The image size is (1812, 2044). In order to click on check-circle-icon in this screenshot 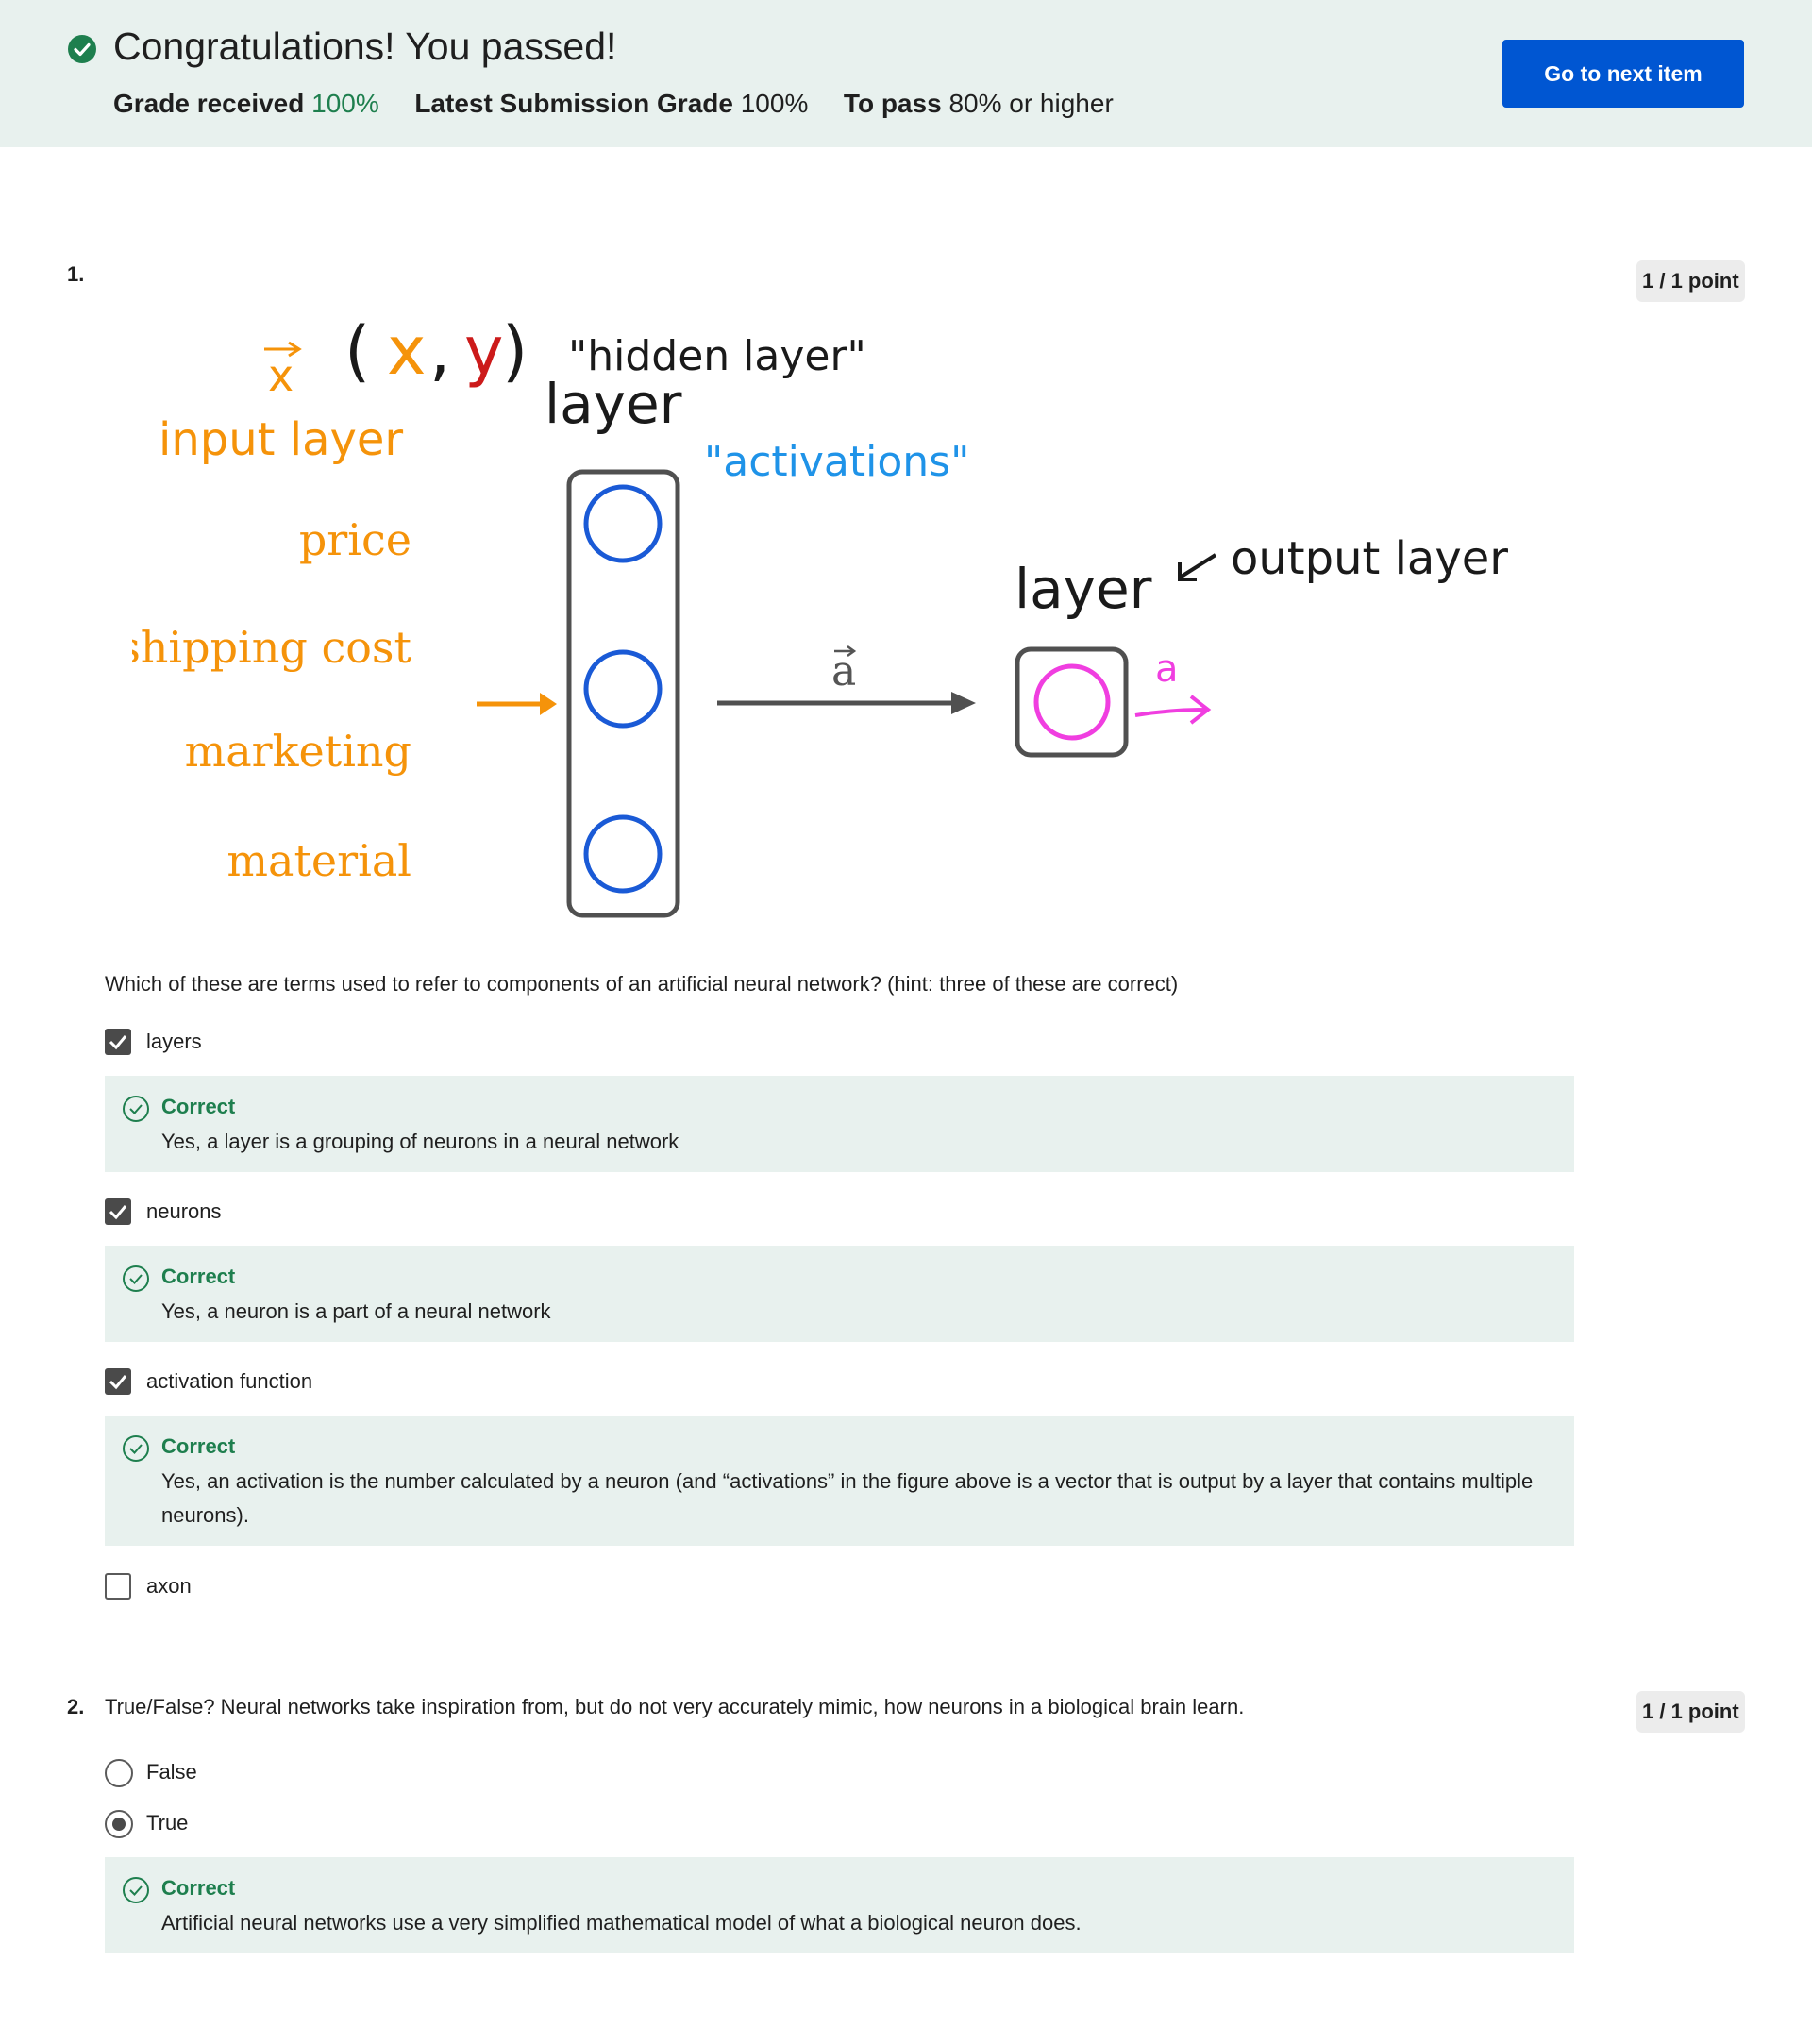, I will do `click(82, 49)`.